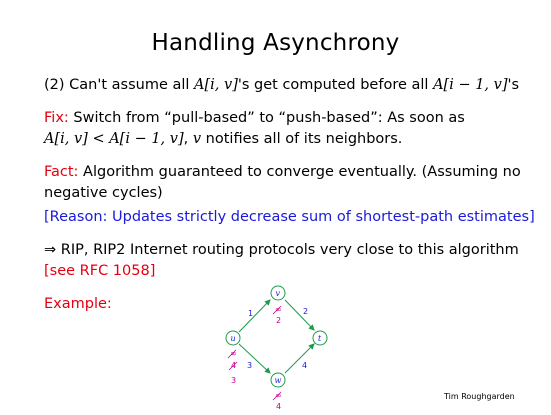 This screenshot has width=551, height=415. What do you see at coordinates (304, 365) in the screenshot?
I see `edge-label-w-t: 4` at bounding box center [304, 365].